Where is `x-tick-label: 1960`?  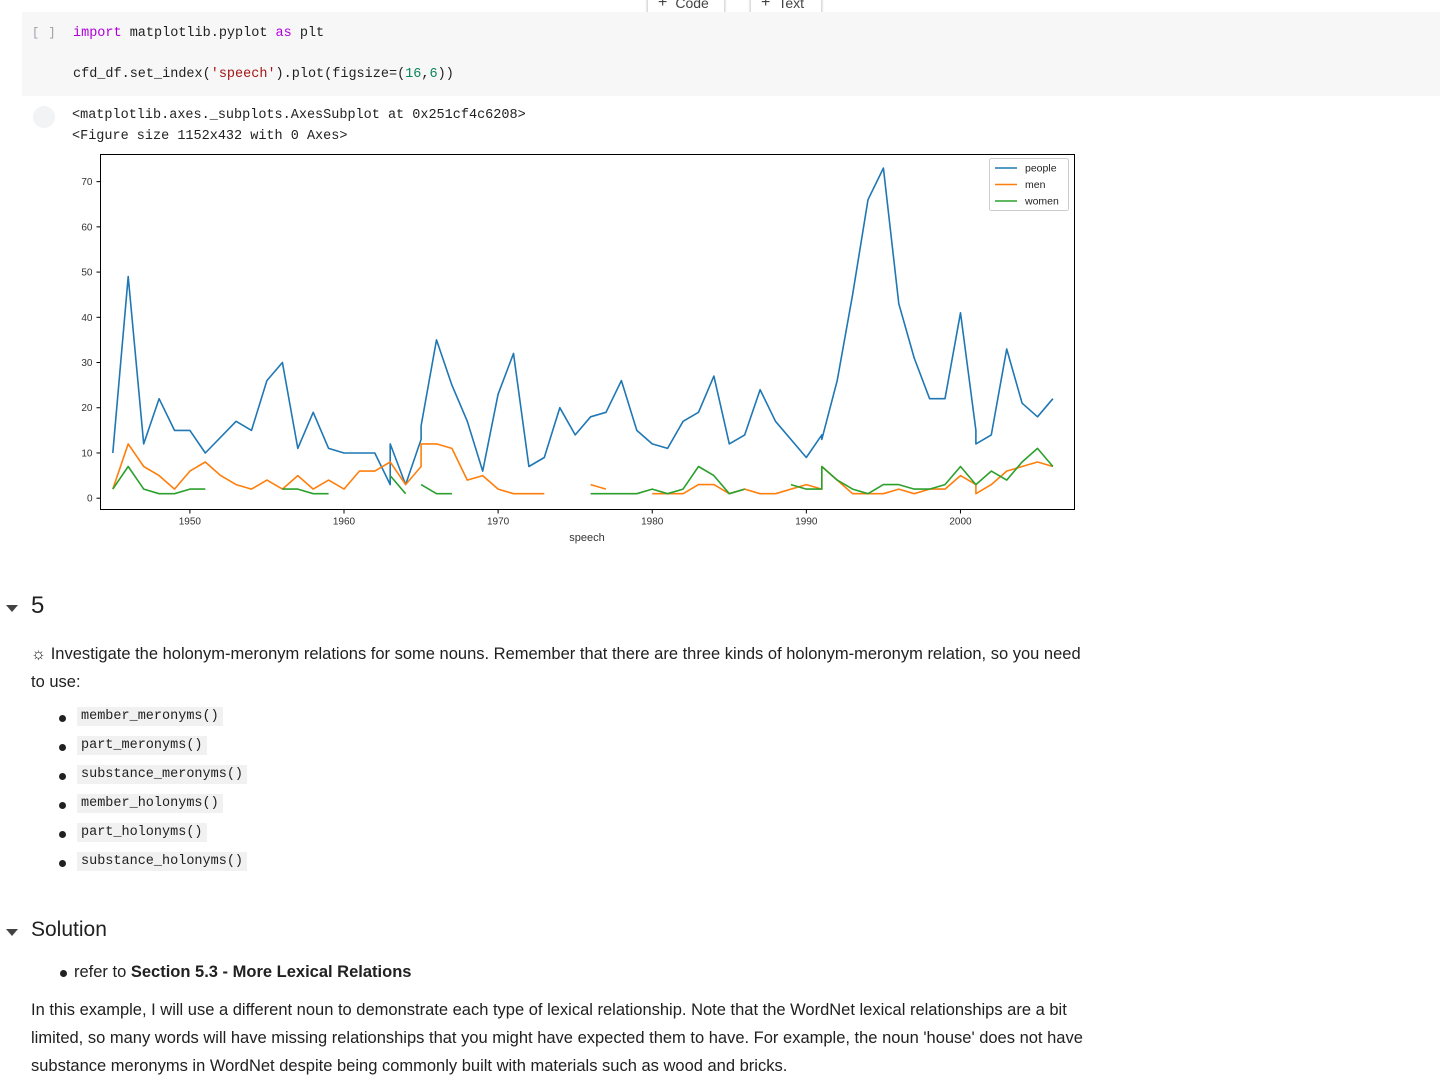
x-tick-label: 1960 is located at coordinates (344, 522).